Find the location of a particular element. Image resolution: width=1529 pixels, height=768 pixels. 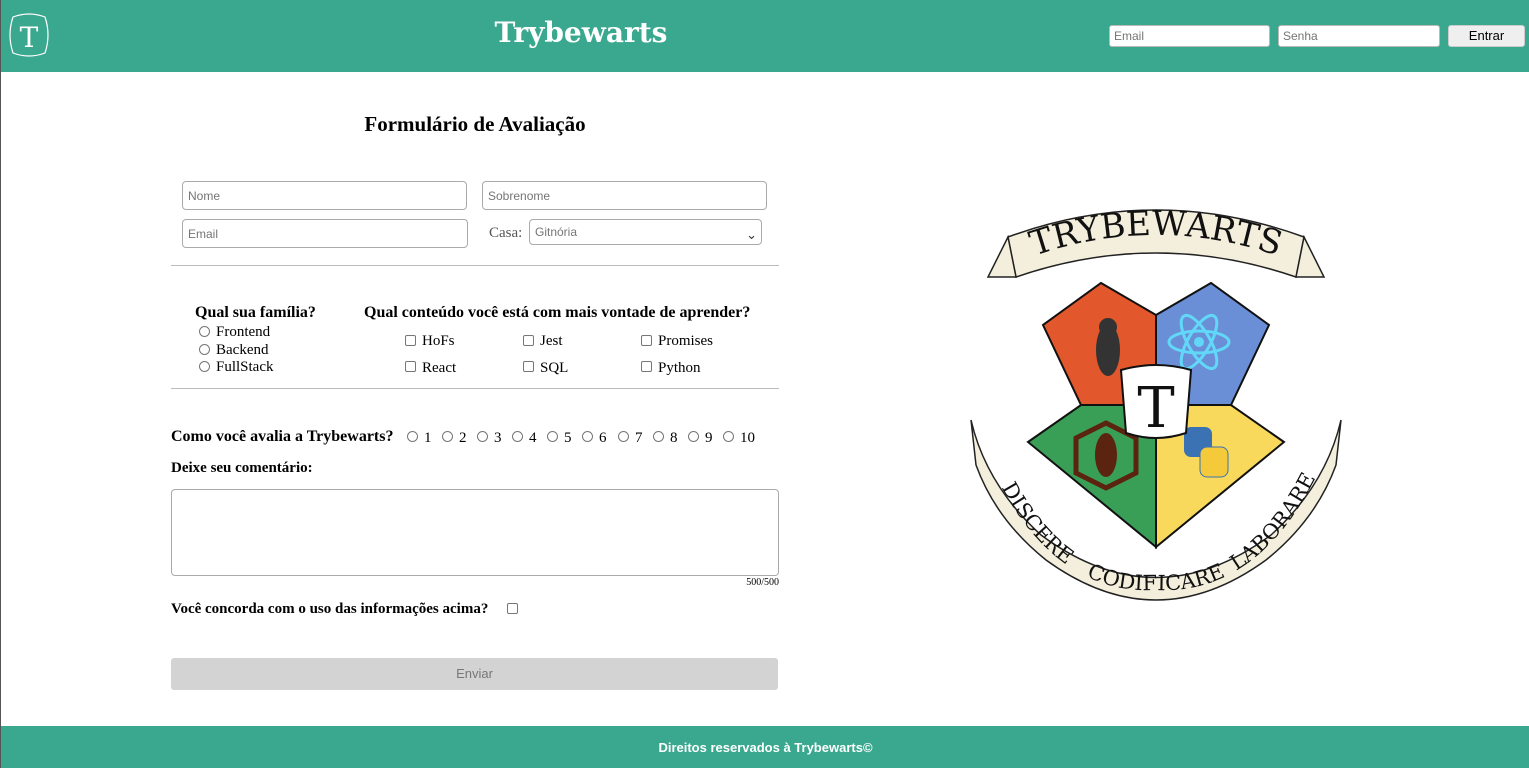

family-label-backend: Backend is located at coordinates (242, 350).